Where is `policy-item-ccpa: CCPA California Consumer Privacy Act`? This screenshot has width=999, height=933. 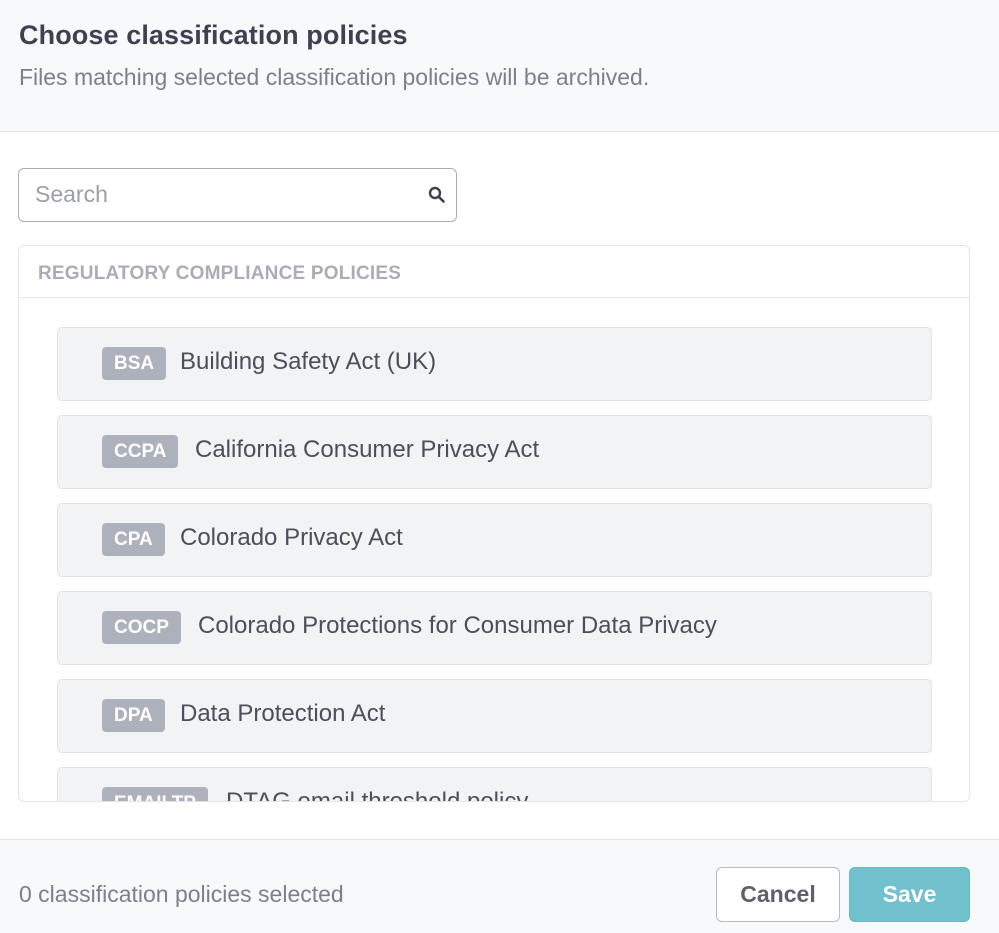 policy-item-ccpa: CCPA California Consumer Privacy Act is located at coordinates (494, 452).